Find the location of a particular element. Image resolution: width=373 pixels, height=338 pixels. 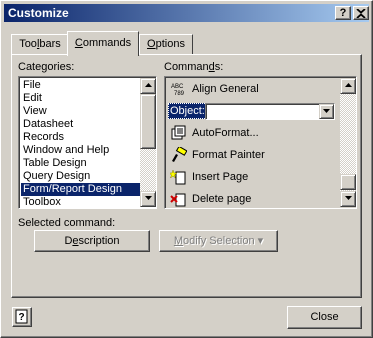

category-item: Window and Help is located at coordinates (80, 150).